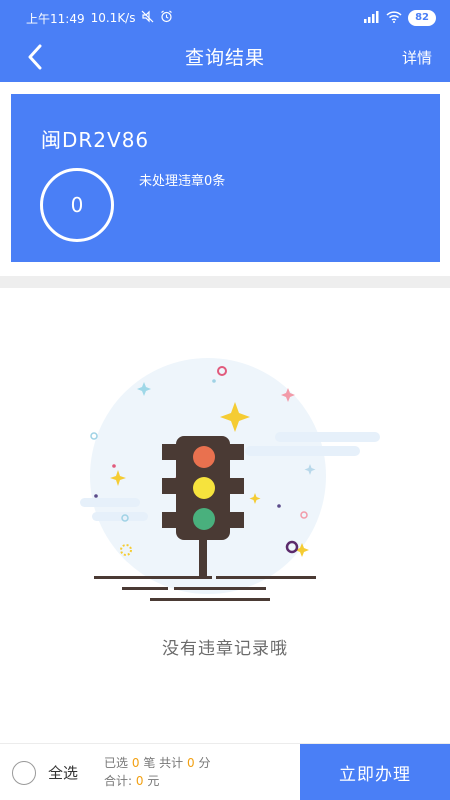  I want to click on page-title: 查询结果, so click(224, 58).